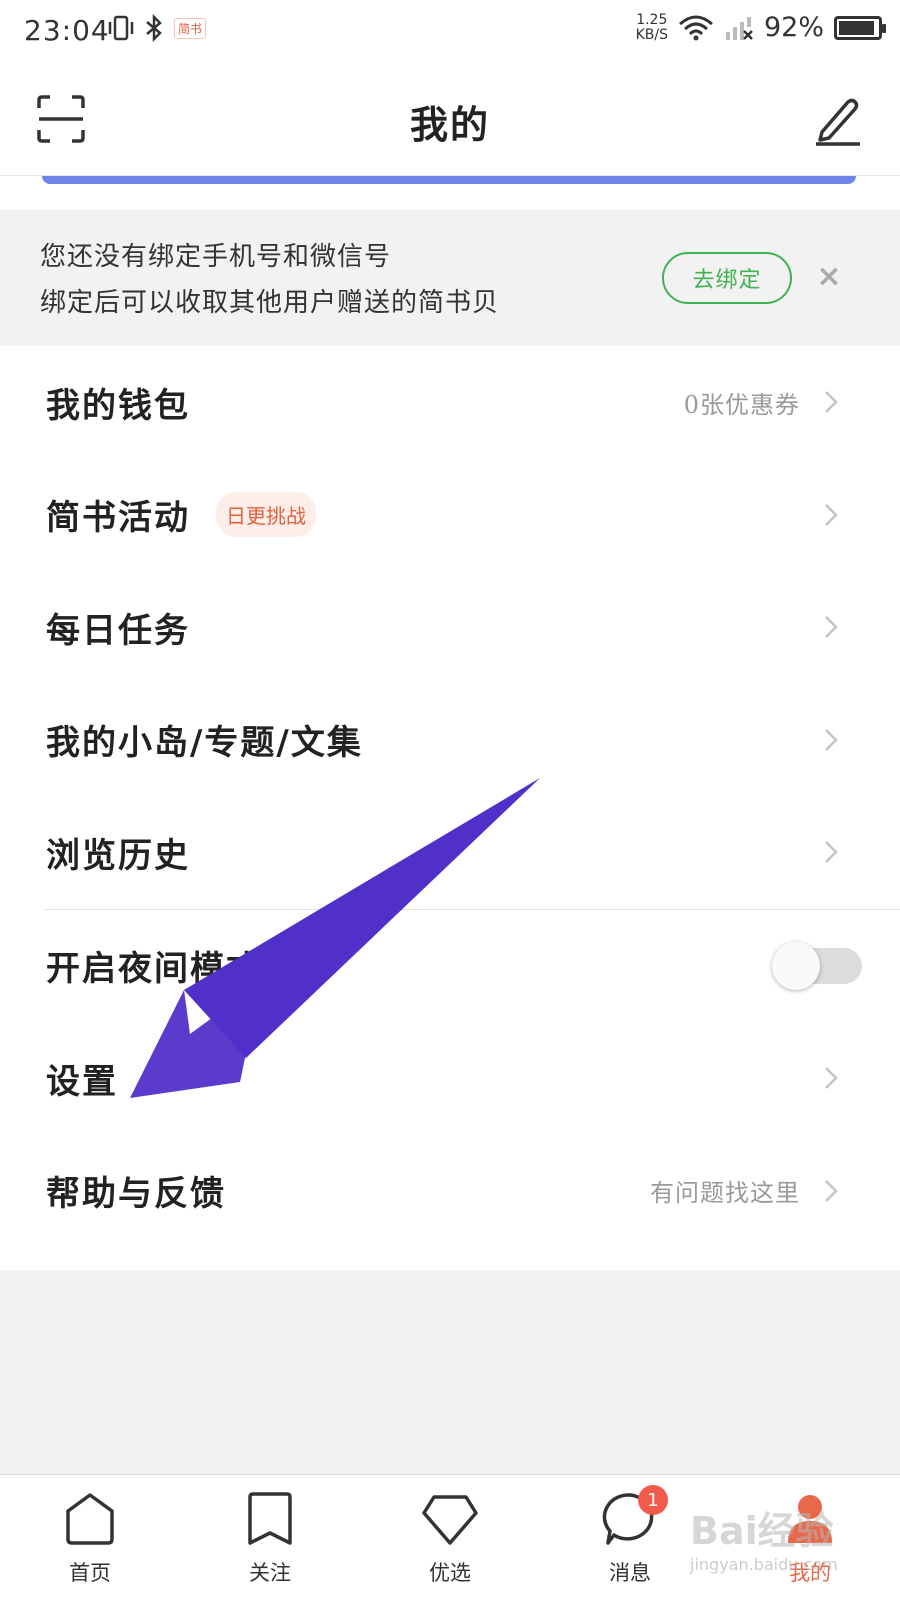  I want to click on menu-item-label: 我的钱包, so click(118, 405).